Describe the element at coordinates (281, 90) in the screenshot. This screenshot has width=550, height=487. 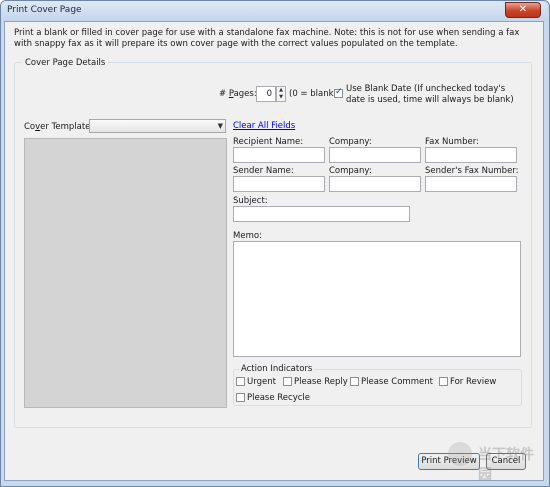
I see `spin-up-icon: ▲` at that location.